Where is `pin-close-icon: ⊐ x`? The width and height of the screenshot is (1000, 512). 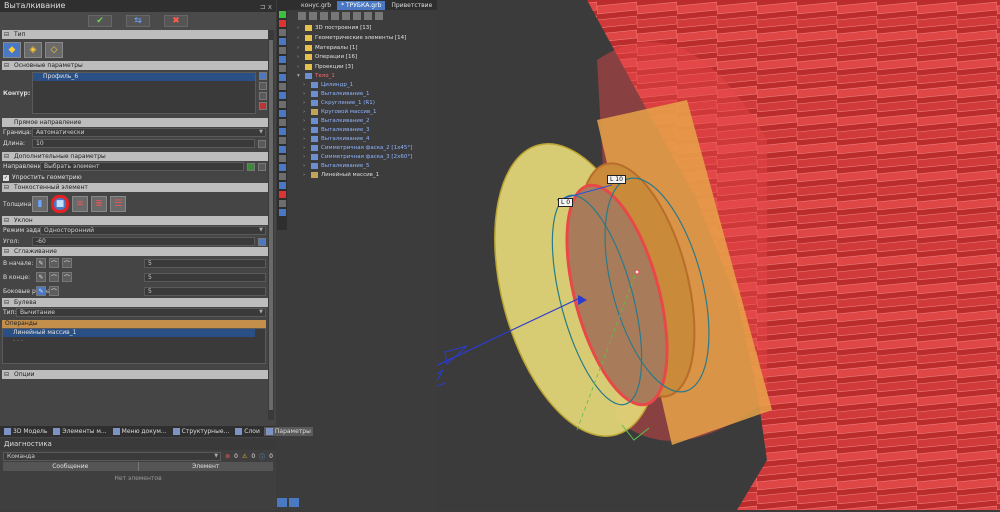 pin-close-icon: ⊐ x is located at coordinates (266, 7).